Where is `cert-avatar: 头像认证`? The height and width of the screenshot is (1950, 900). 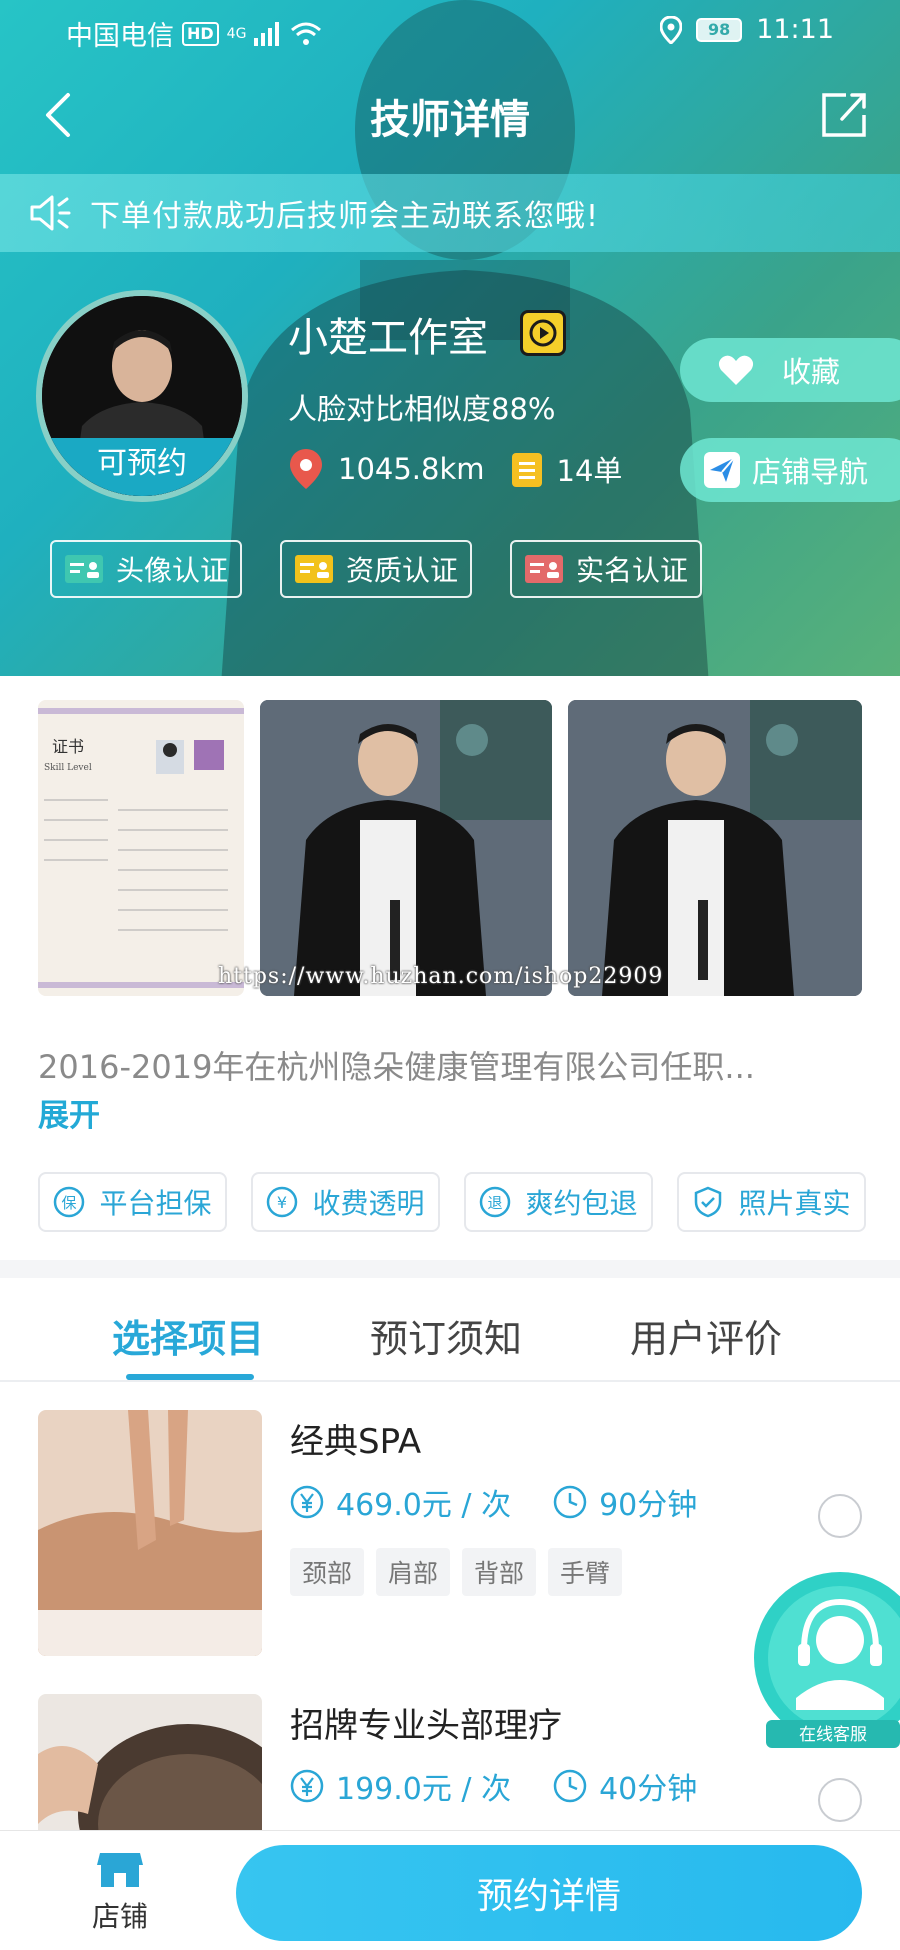 cert-avatar: 头像认证 is located at coordinates (146, 569).